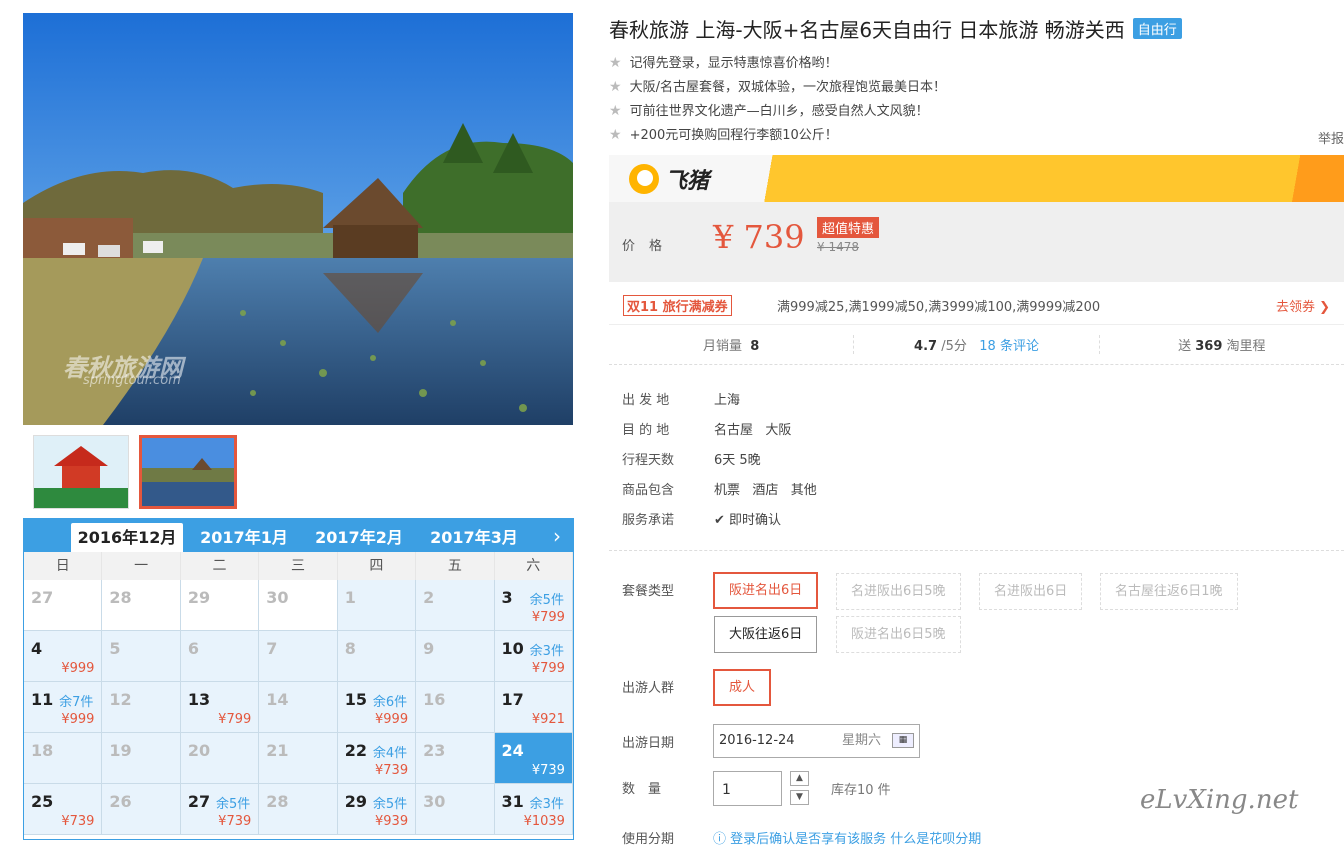 The height and width of the screenshot is (847, 1344). What do you see at coordinates (742, 687) in the screenshot?
I see `adult-option: 成人` at bounding box center [742, 687].